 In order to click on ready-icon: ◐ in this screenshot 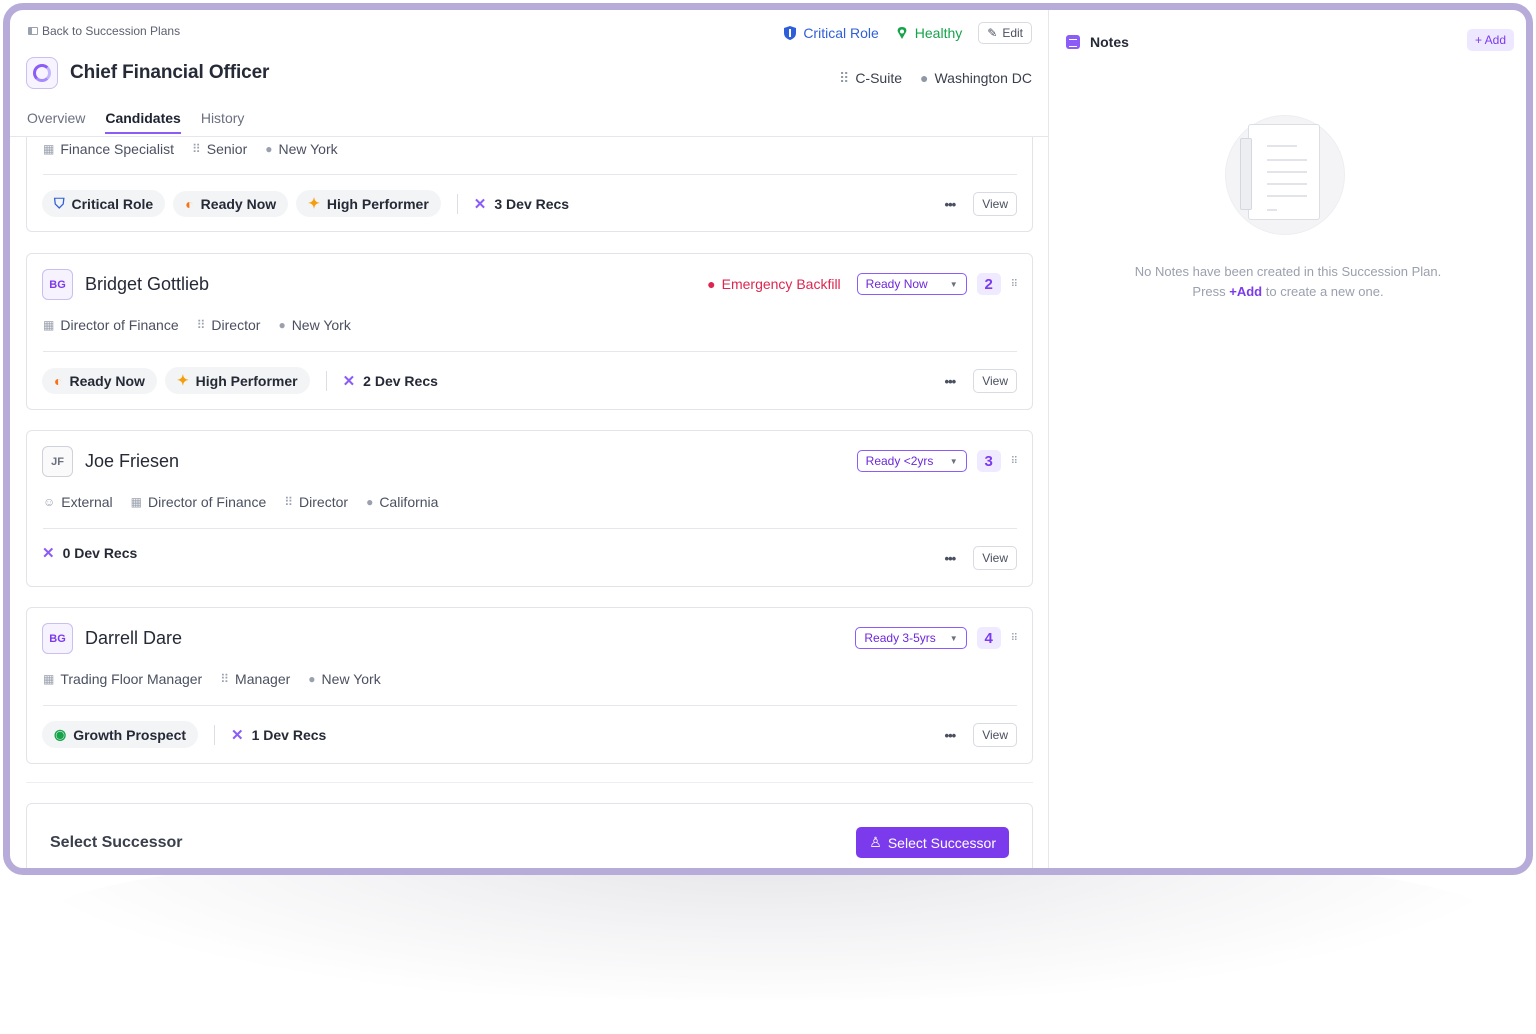, I will do `click(189, 203)`.